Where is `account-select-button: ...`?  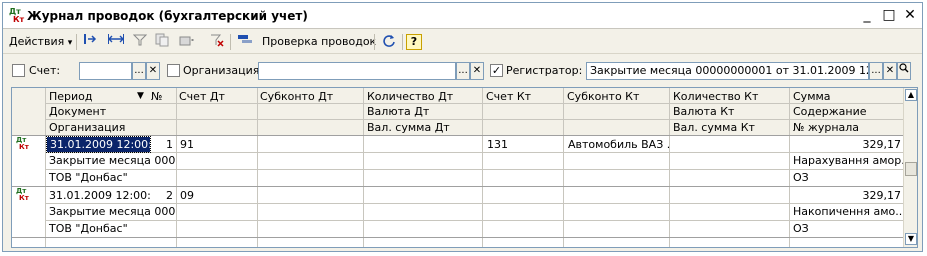 account-select-button: ... is located at coordinates (139, 71).